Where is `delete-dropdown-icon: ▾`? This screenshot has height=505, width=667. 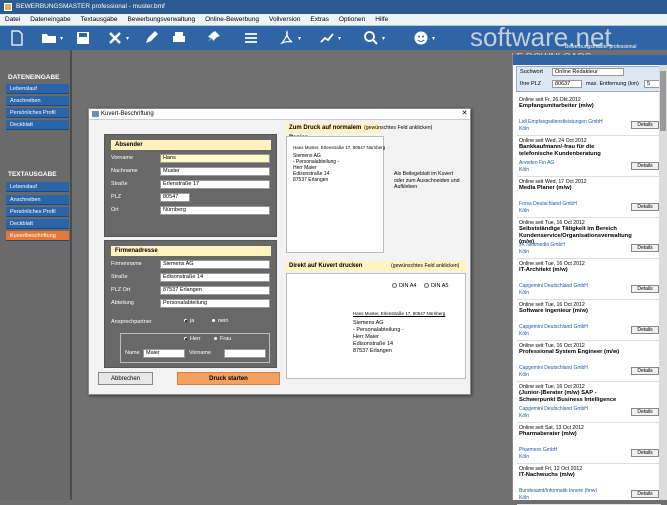
delete-dropdown-icon: ▾ is located at coordinates (127, 38).